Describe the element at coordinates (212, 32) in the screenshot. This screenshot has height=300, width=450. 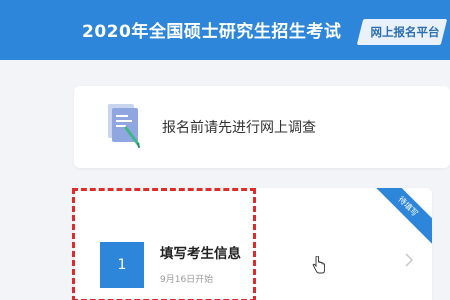
I see `page-title: 2020年全国硕士研究生招生考试` at that location.